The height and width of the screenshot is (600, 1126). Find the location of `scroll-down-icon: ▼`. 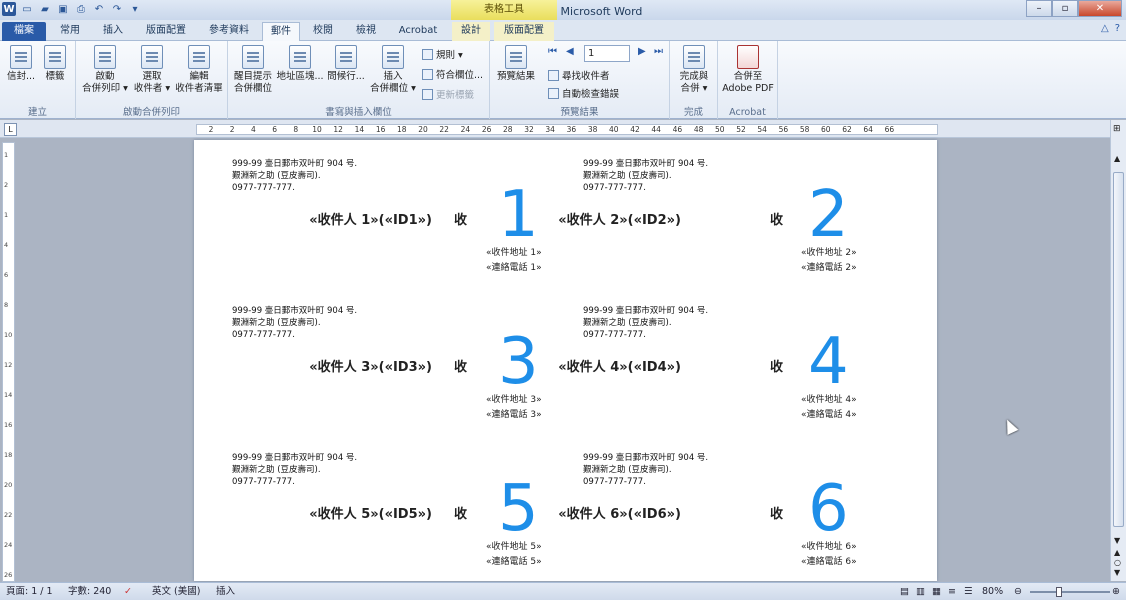

scroll-down-icon: ▼ is located at coordinates (1117, 540).